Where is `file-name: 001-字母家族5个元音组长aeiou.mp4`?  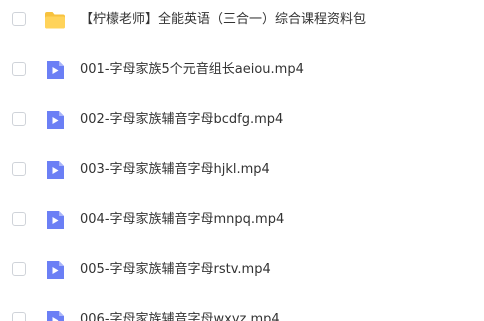
file-name: 001-字母家族5个元音组长aeiou.mp4 is located at coordinates (192, 70).